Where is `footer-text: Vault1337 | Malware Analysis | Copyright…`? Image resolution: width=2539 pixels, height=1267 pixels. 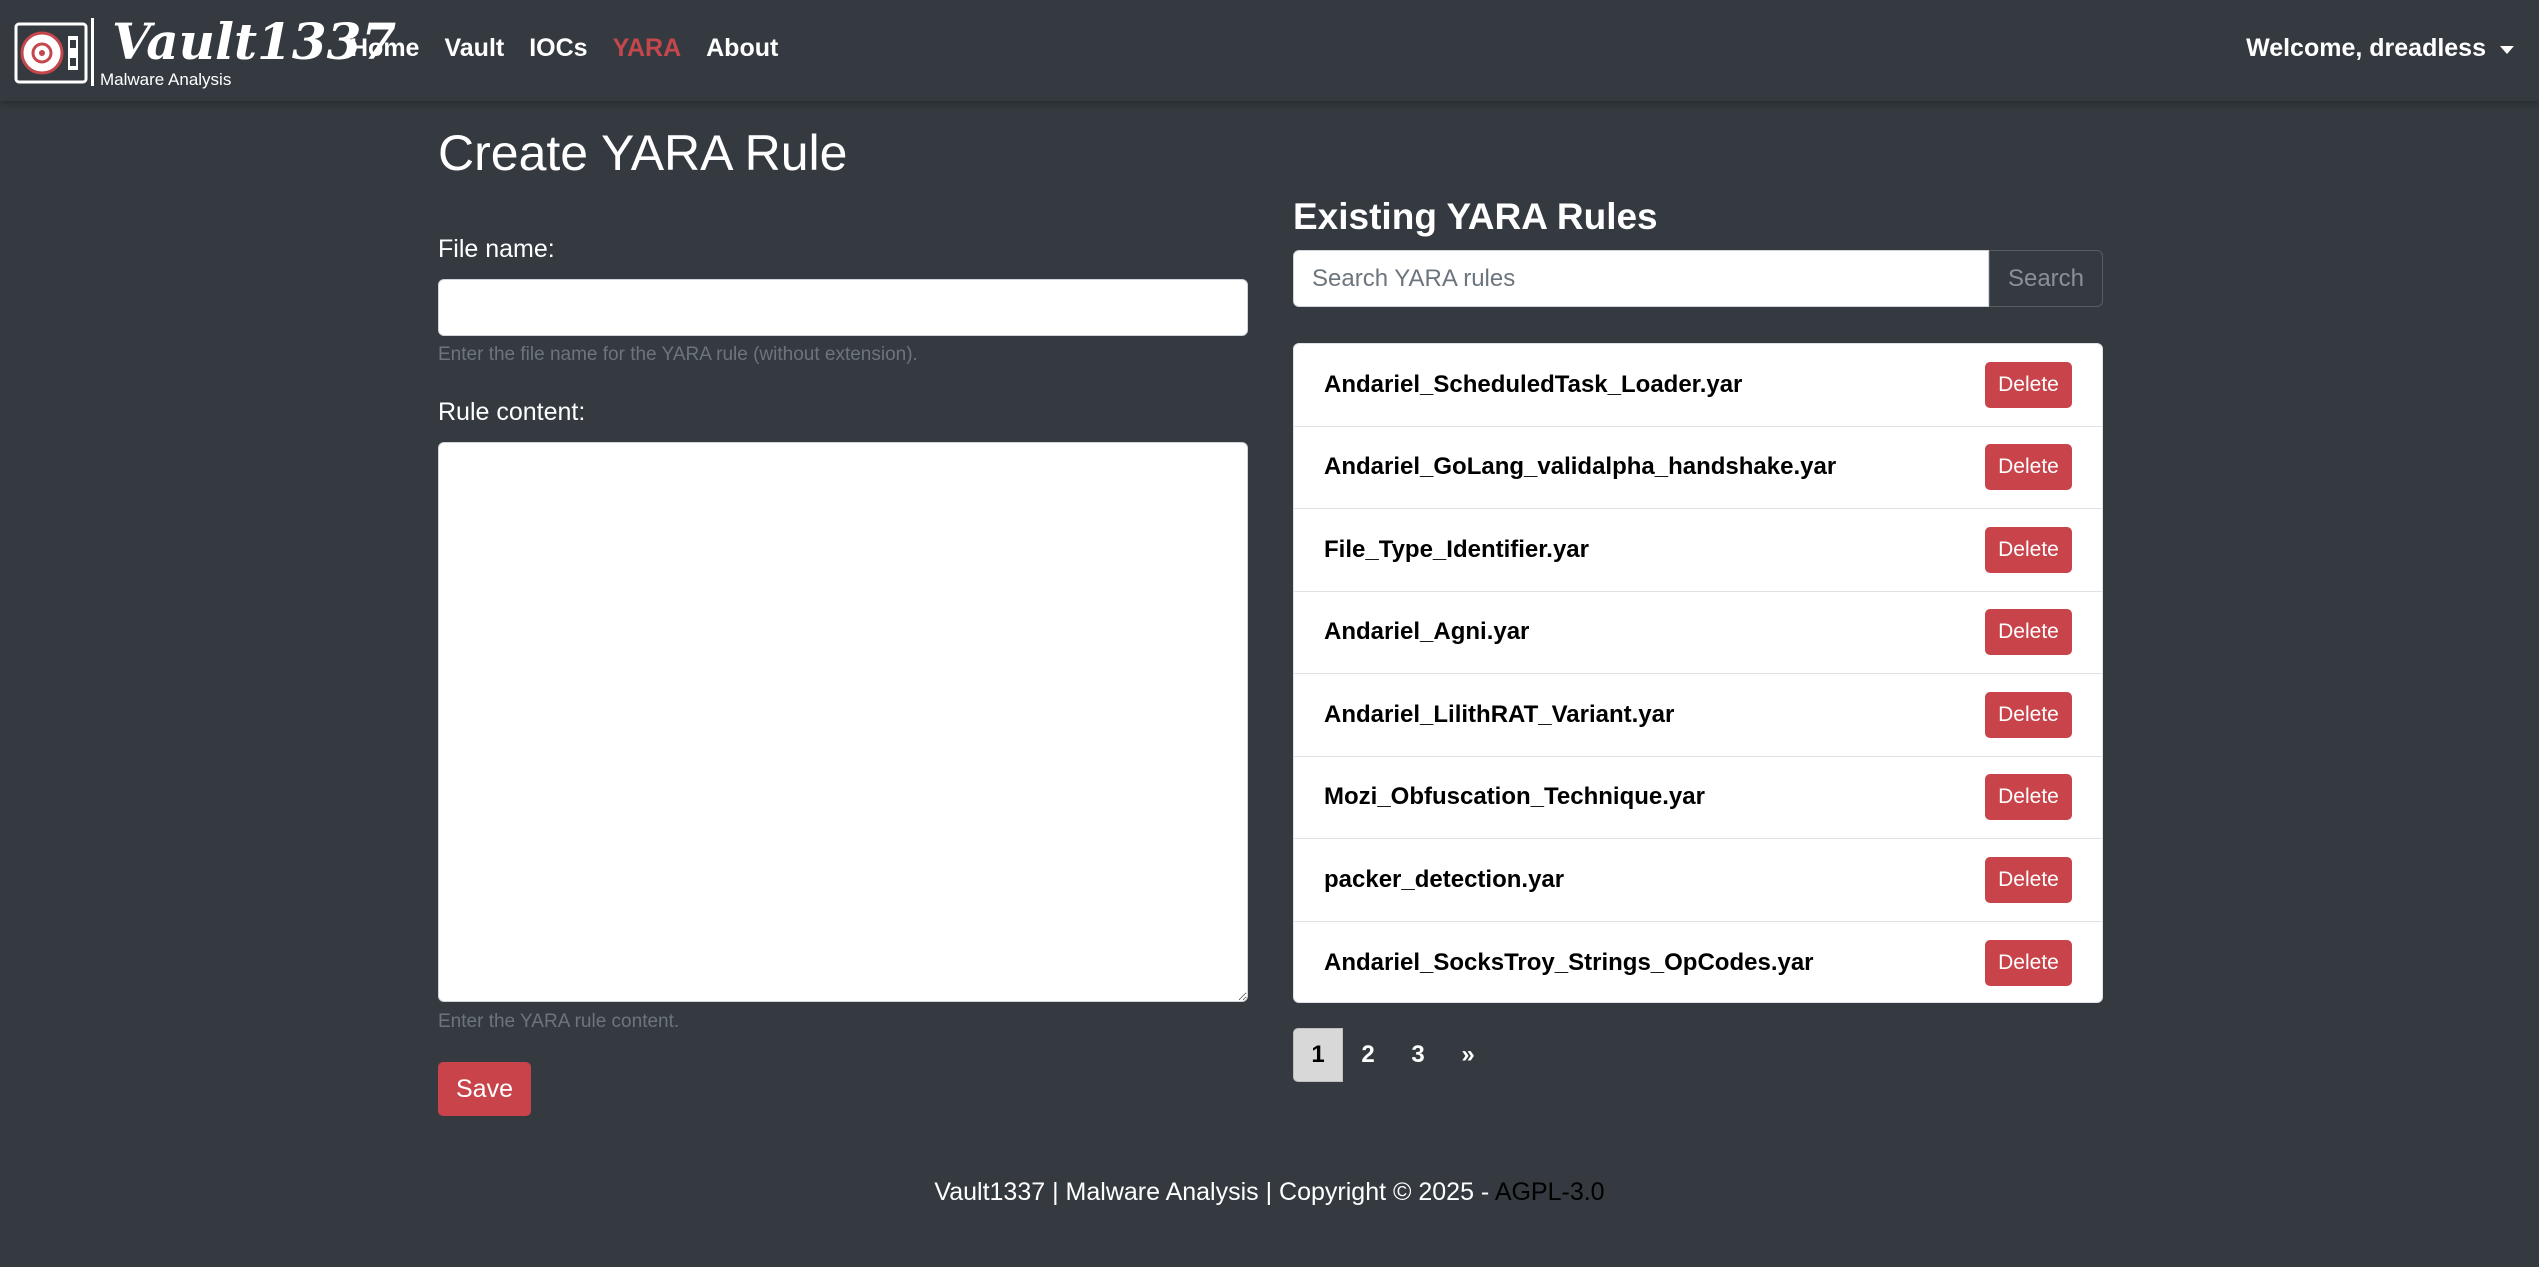
footer-text: Vault1337 | Malware Analysis | Copyright… is located at coordinates (1214, 1192).